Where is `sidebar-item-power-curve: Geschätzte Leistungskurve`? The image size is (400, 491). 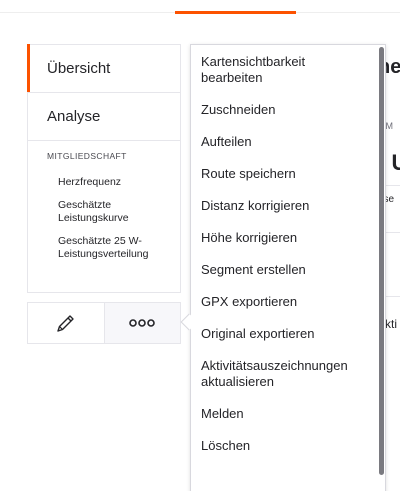
sidebar-item-power-curve: Geschätzte Leistungskurve is located at coordinates (104, 211).